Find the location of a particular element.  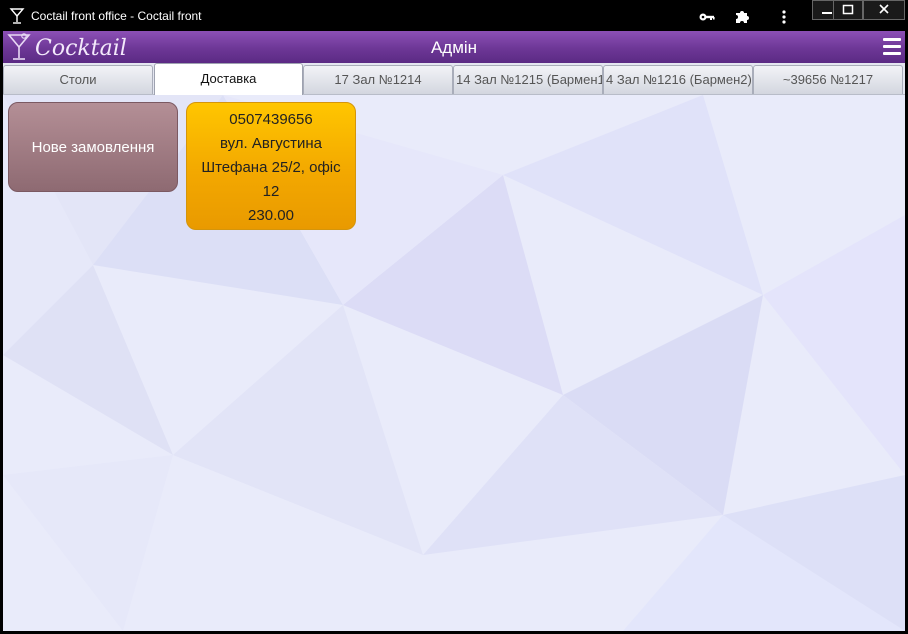

puzzle-icon is located at coordinates (742, 17).